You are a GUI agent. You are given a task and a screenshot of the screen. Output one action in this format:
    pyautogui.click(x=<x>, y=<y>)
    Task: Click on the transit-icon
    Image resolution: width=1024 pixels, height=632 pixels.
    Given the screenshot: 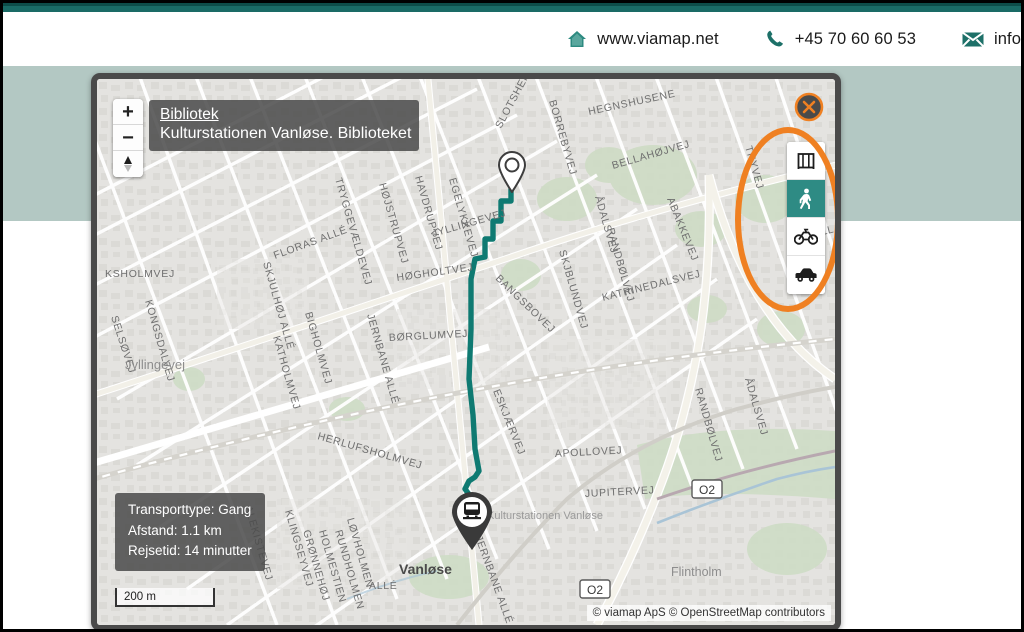 What is the action you would take?
    pyautogui.click(x=806, y=160)
    